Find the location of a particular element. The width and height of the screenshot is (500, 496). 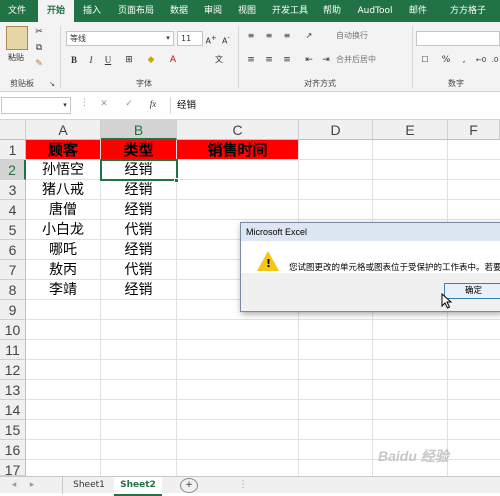

sheet-tab-sheet2: Sheet2 is located at coordinates (138, 486).